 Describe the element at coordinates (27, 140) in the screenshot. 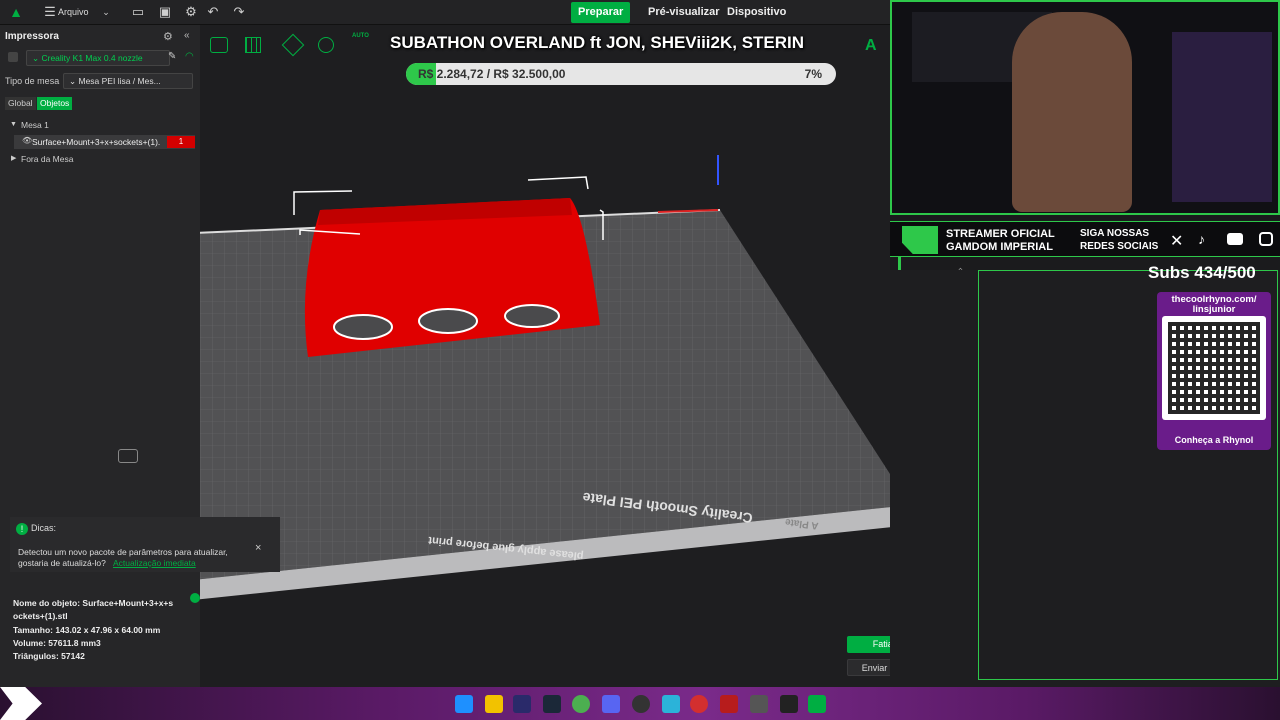

I see `eye-icon: 👁` at that location.